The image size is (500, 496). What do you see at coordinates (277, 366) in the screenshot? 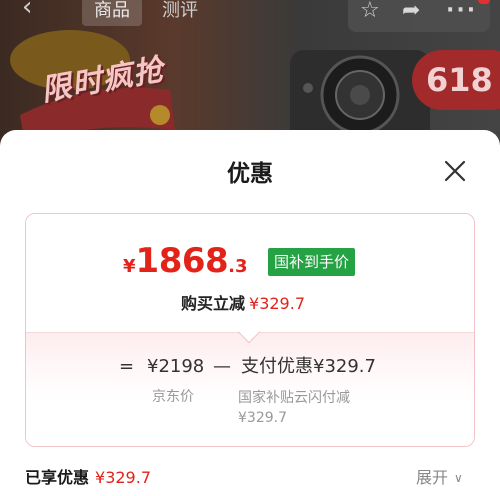
I see `pay-discount-label: 支付优惠` at bounding box center [277, 366].